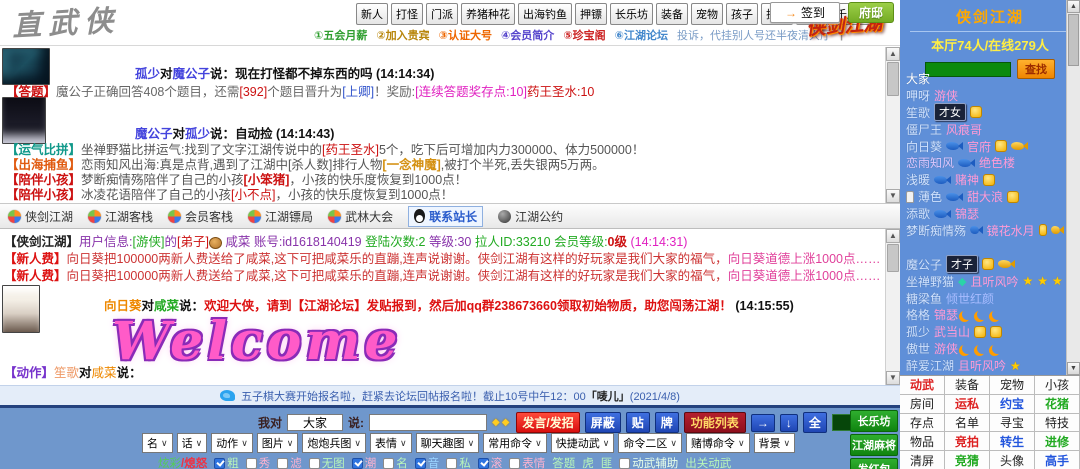 The image size is (1080, 469). Describe the element at coordinates (967, 423) in the screenshot. I see `grid-command: 名单` at that location.